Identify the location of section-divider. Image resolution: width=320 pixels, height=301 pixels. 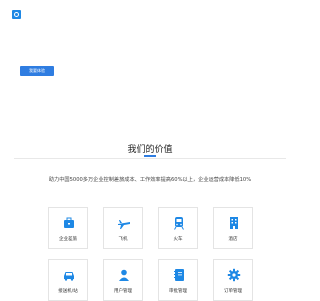
(150, 158).